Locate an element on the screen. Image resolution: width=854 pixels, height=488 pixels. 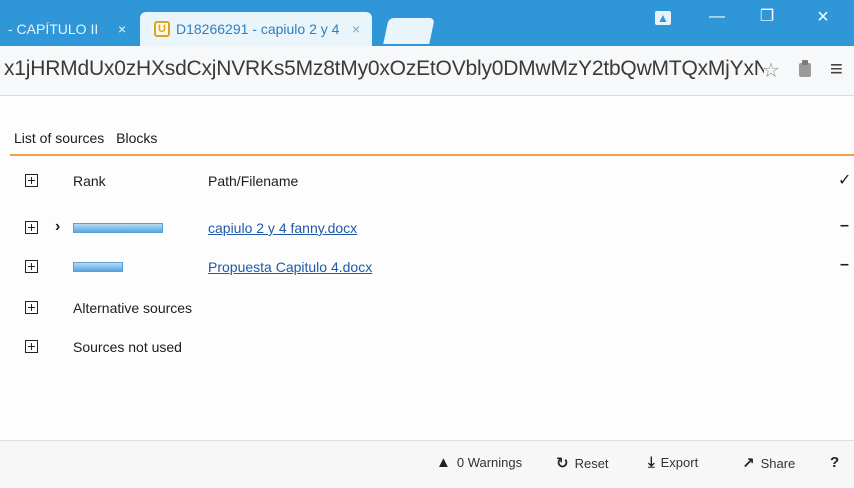
tab-title: - CAPÍTULO II is located at coordinates (53, 29).